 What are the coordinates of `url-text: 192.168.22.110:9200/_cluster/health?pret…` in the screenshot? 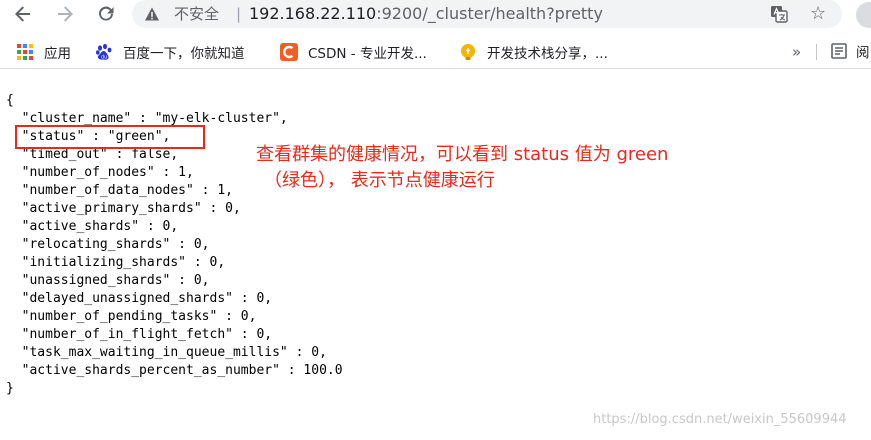 It's located at (426, 14).